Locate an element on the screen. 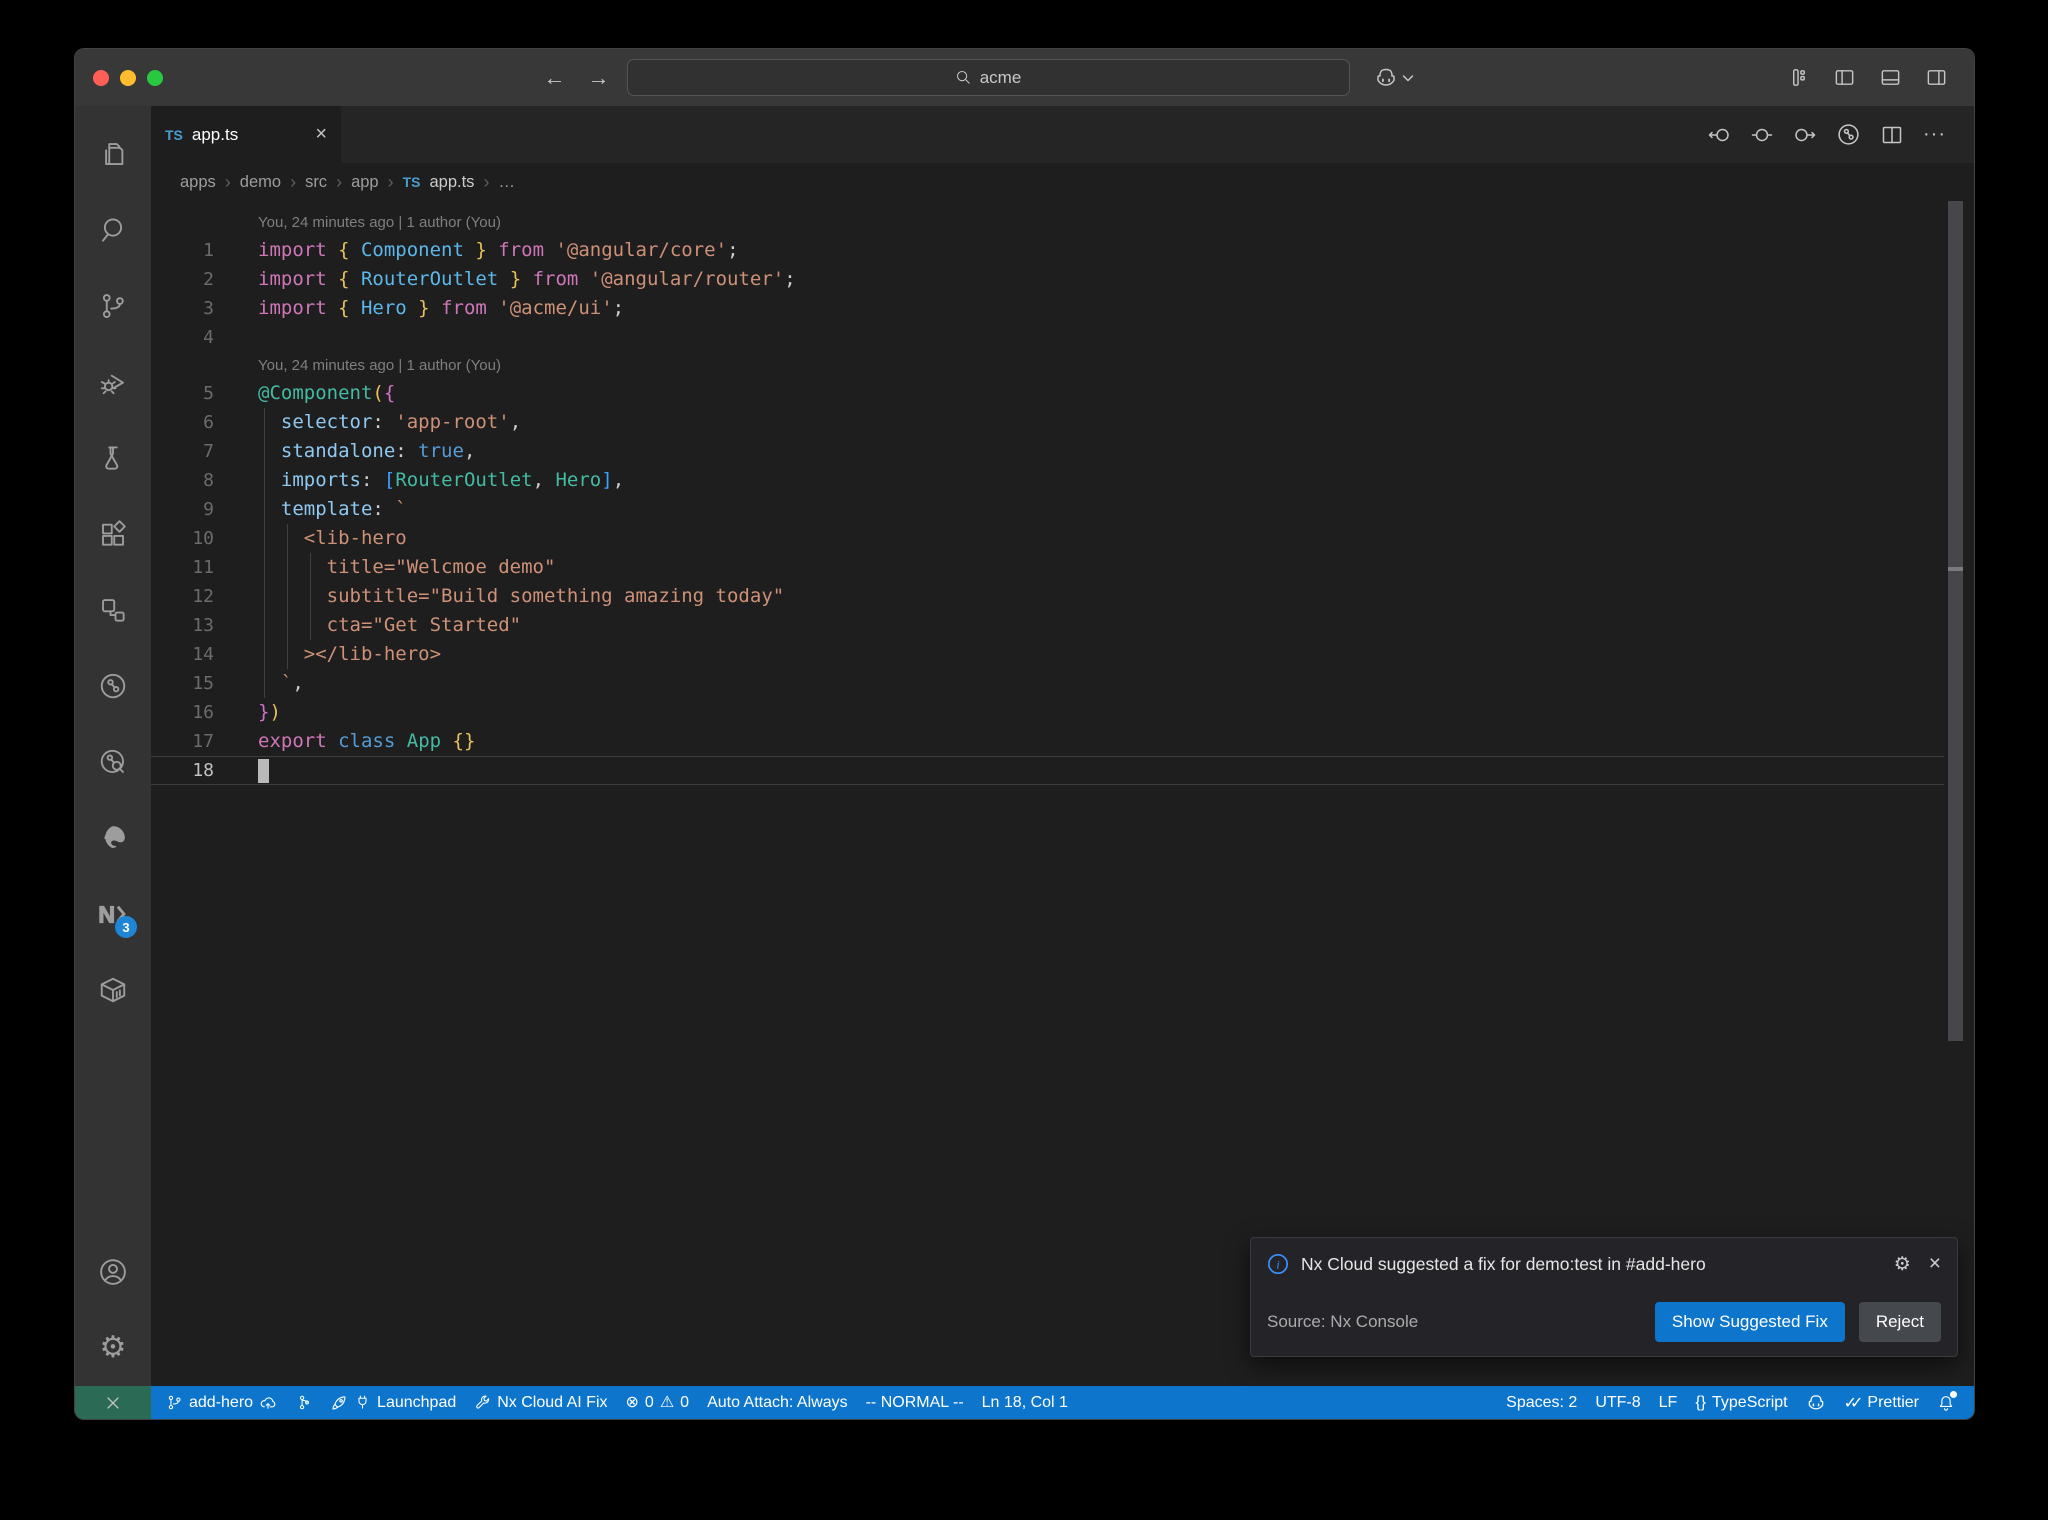 This screenshot has width=2048, height=1520. sidebar-item-commit-search is located at coordinates (113, 762).